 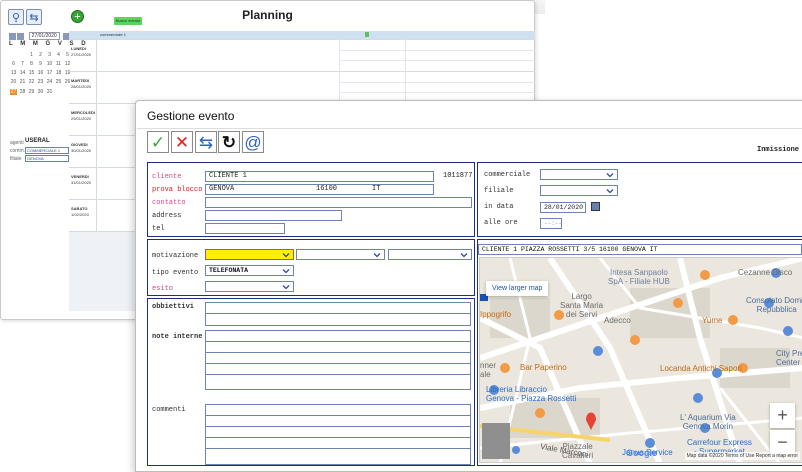 I want to click on title-divider, so click(x=469, y=128).